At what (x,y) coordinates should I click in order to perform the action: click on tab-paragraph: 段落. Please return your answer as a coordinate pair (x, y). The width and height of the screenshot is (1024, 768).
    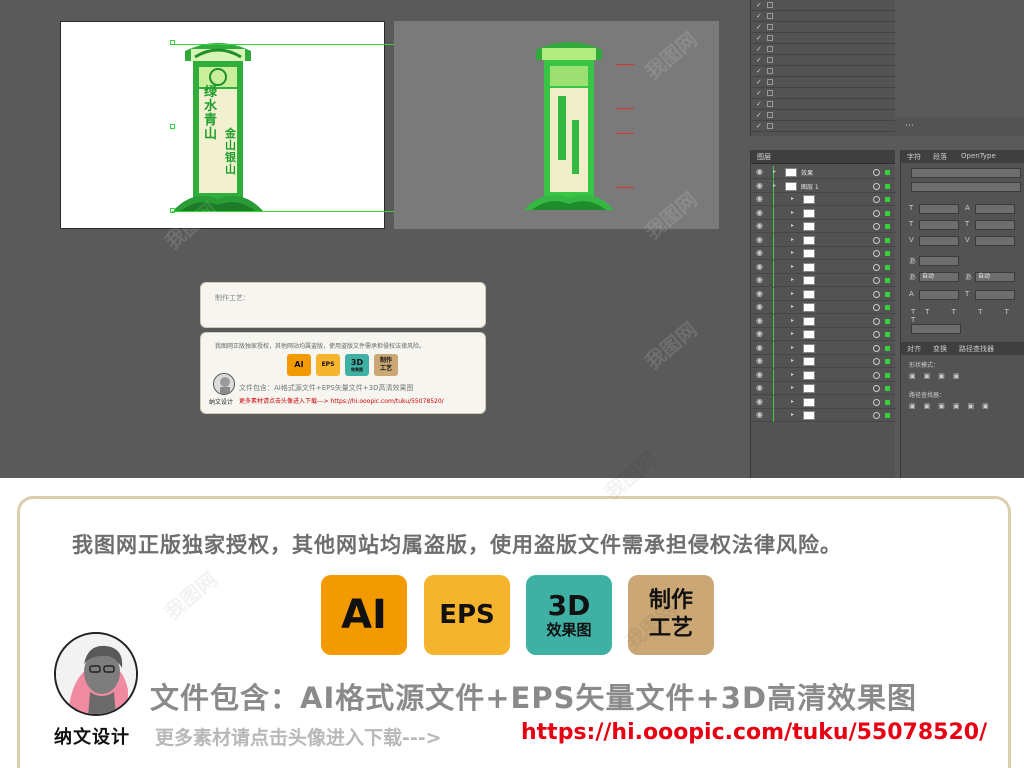
    Looking at the image, I should click on (940, 157).